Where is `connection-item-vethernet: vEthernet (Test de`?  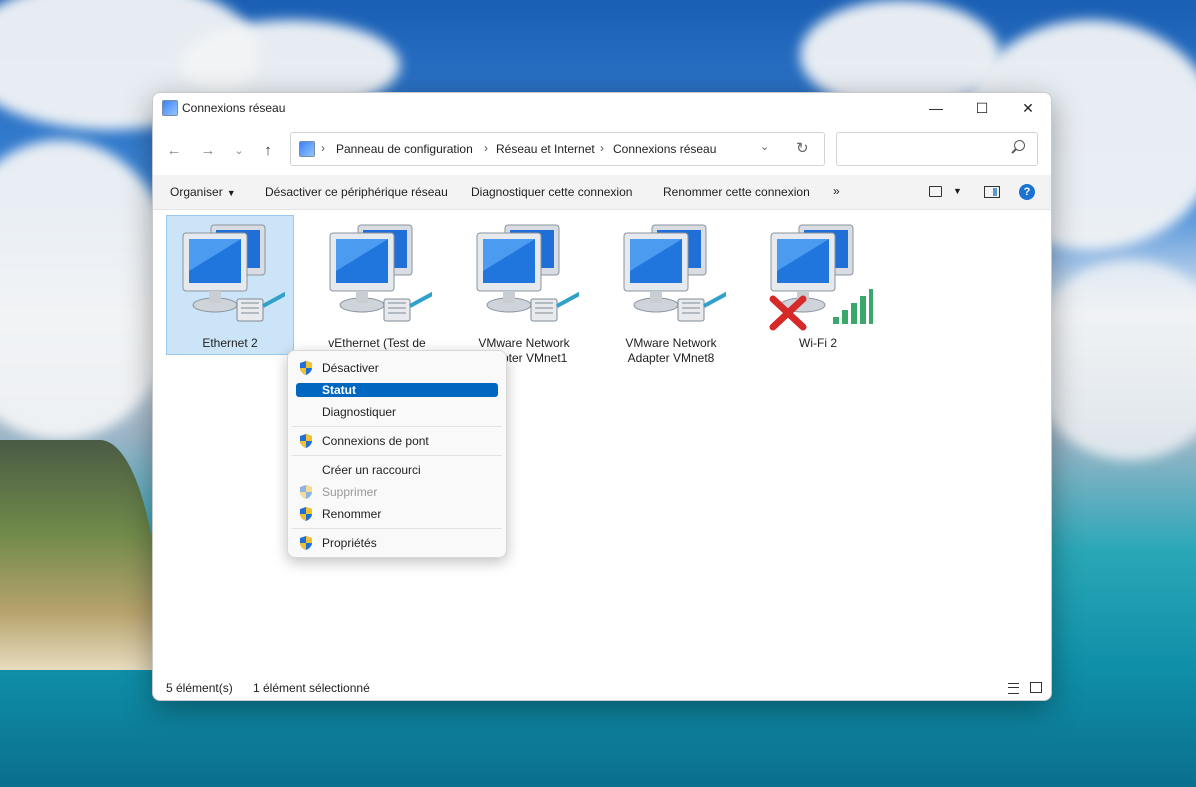 connection-item-vethernet: vEthernet (Test de is located at coordinates (377, 285).